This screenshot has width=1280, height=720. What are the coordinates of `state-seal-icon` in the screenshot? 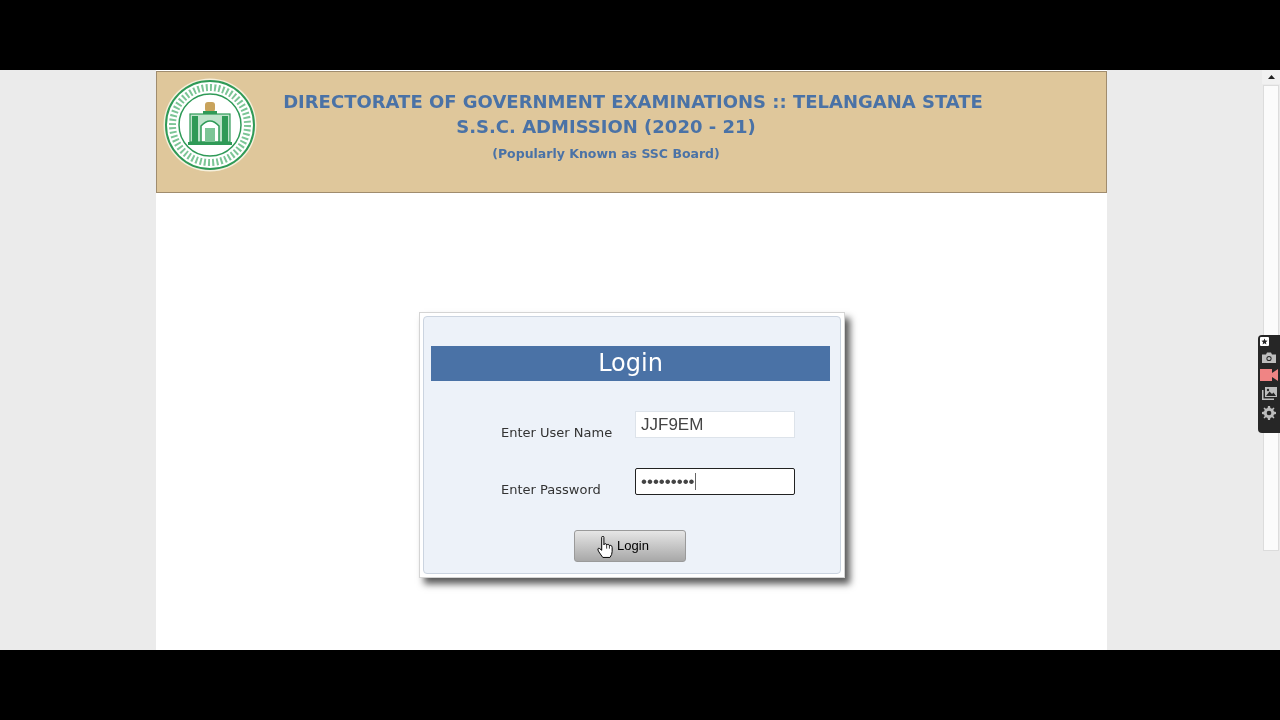 It's located at (210, 125).